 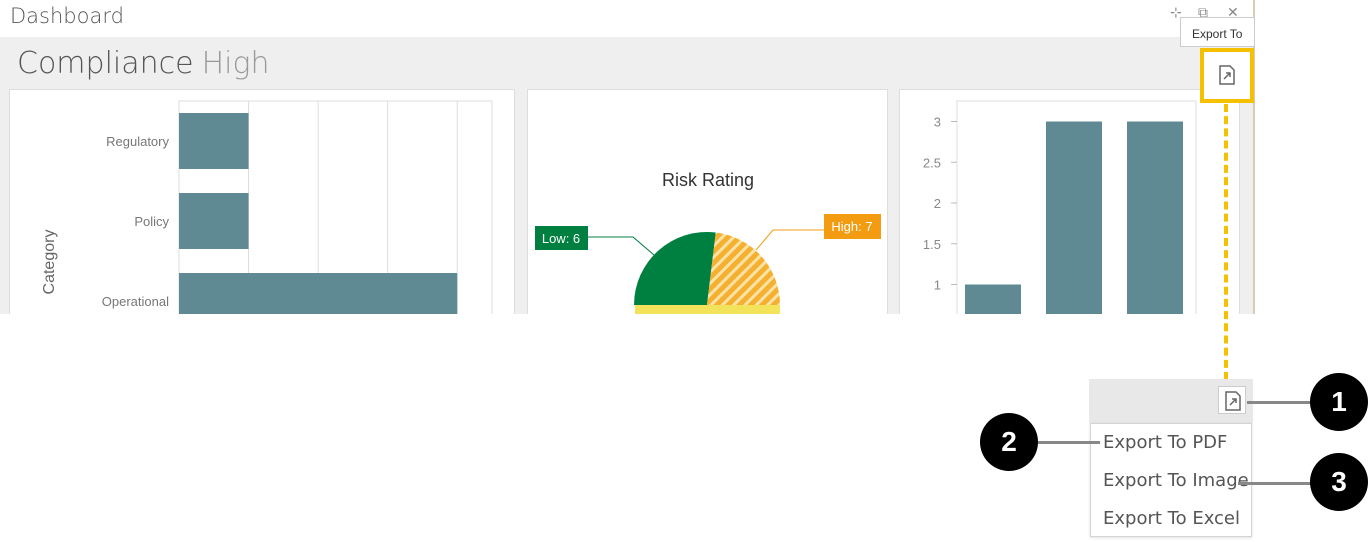 What do you see at coordinates (937, 122) in the screenshot?
I see `y-tick-label: 3` at bounding box center [937, 122].